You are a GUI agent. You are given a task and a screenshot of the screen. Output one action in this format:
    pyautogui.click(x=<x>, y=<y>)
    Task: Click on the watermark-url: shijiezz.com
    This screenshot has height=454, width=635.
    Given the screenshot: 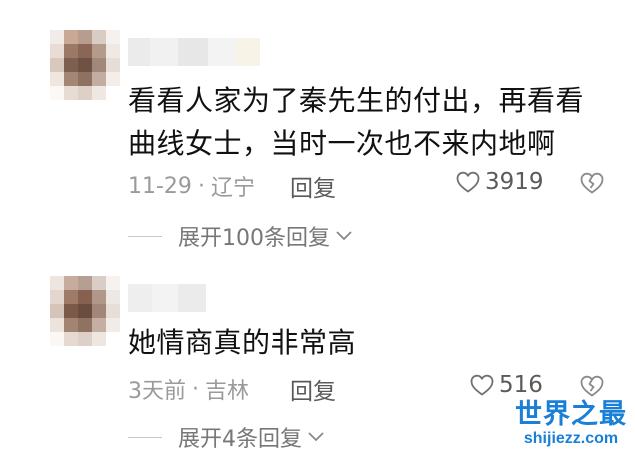 What is the action you would take?
    pyautogui.click(x=571, y=438)
    